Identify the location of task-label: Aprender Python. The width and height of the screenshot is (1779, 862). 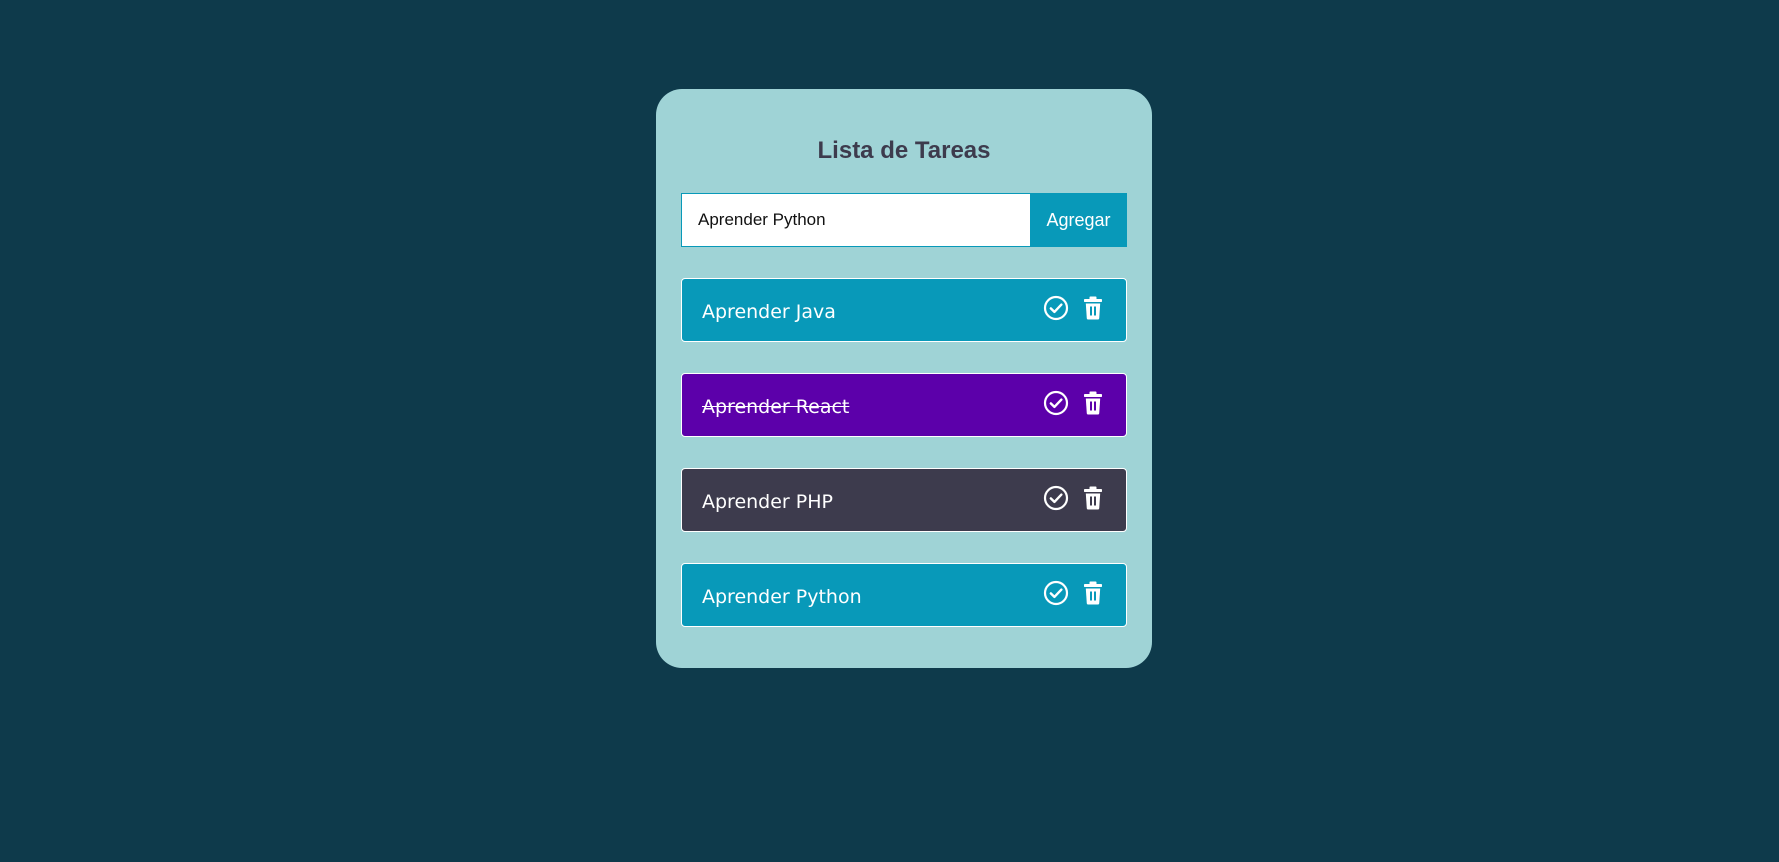
(782, 597).